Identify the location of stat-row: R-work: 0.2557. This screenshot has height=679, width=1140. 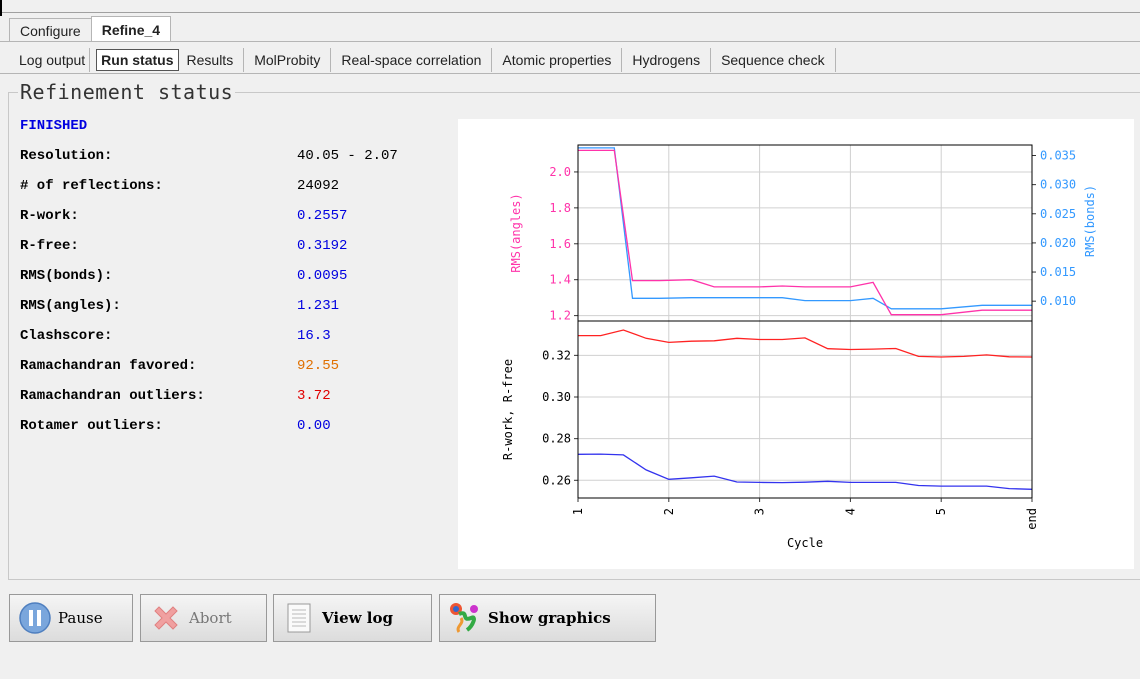
(230, 218).